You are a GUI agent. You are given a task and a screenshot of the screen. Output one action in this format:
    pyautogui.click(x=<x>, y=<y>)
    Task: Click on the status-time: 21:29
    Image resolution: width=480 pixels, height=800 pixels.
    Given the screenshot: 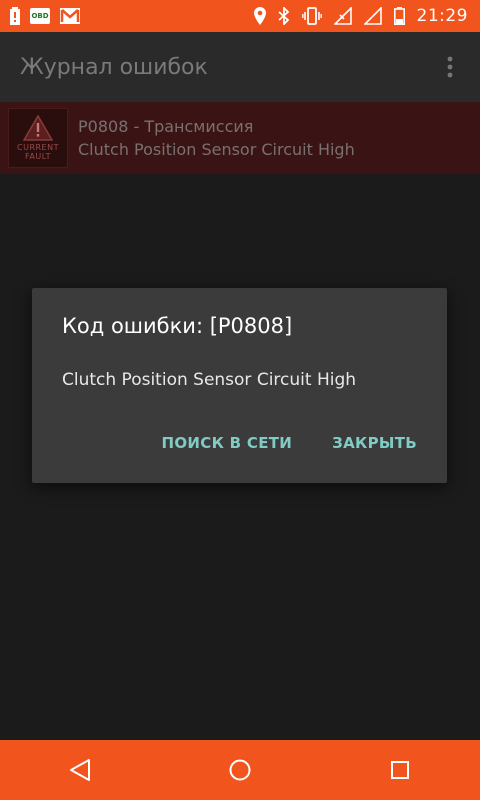 What is the action you would take?
    pyautogui.click(x=442, y=16)
    